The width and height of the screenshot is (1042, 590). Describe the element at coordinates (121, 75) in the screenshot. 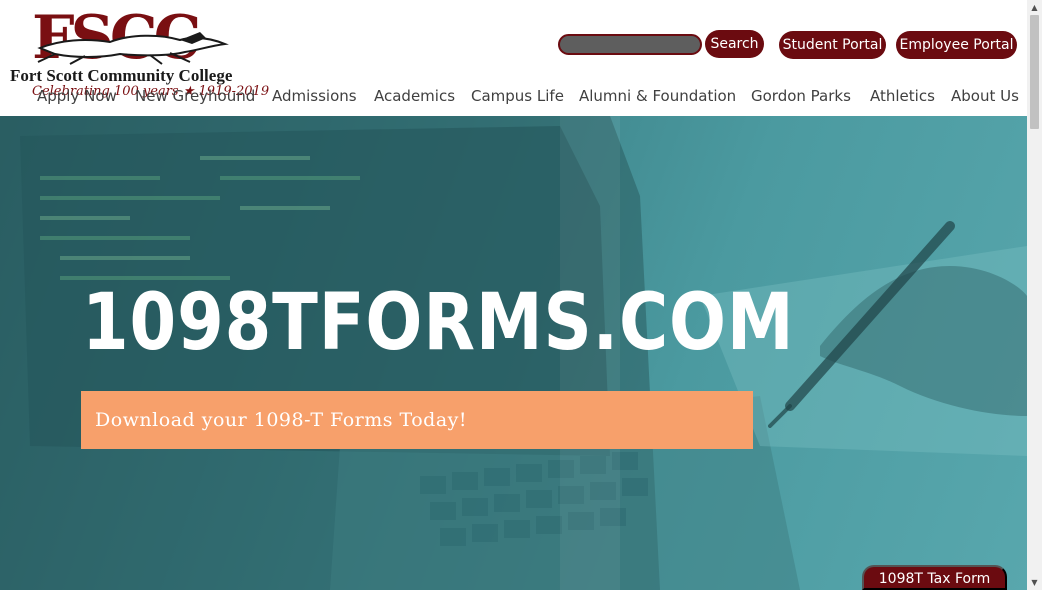

I see `college-name: Fort Scott Community College` at that location.